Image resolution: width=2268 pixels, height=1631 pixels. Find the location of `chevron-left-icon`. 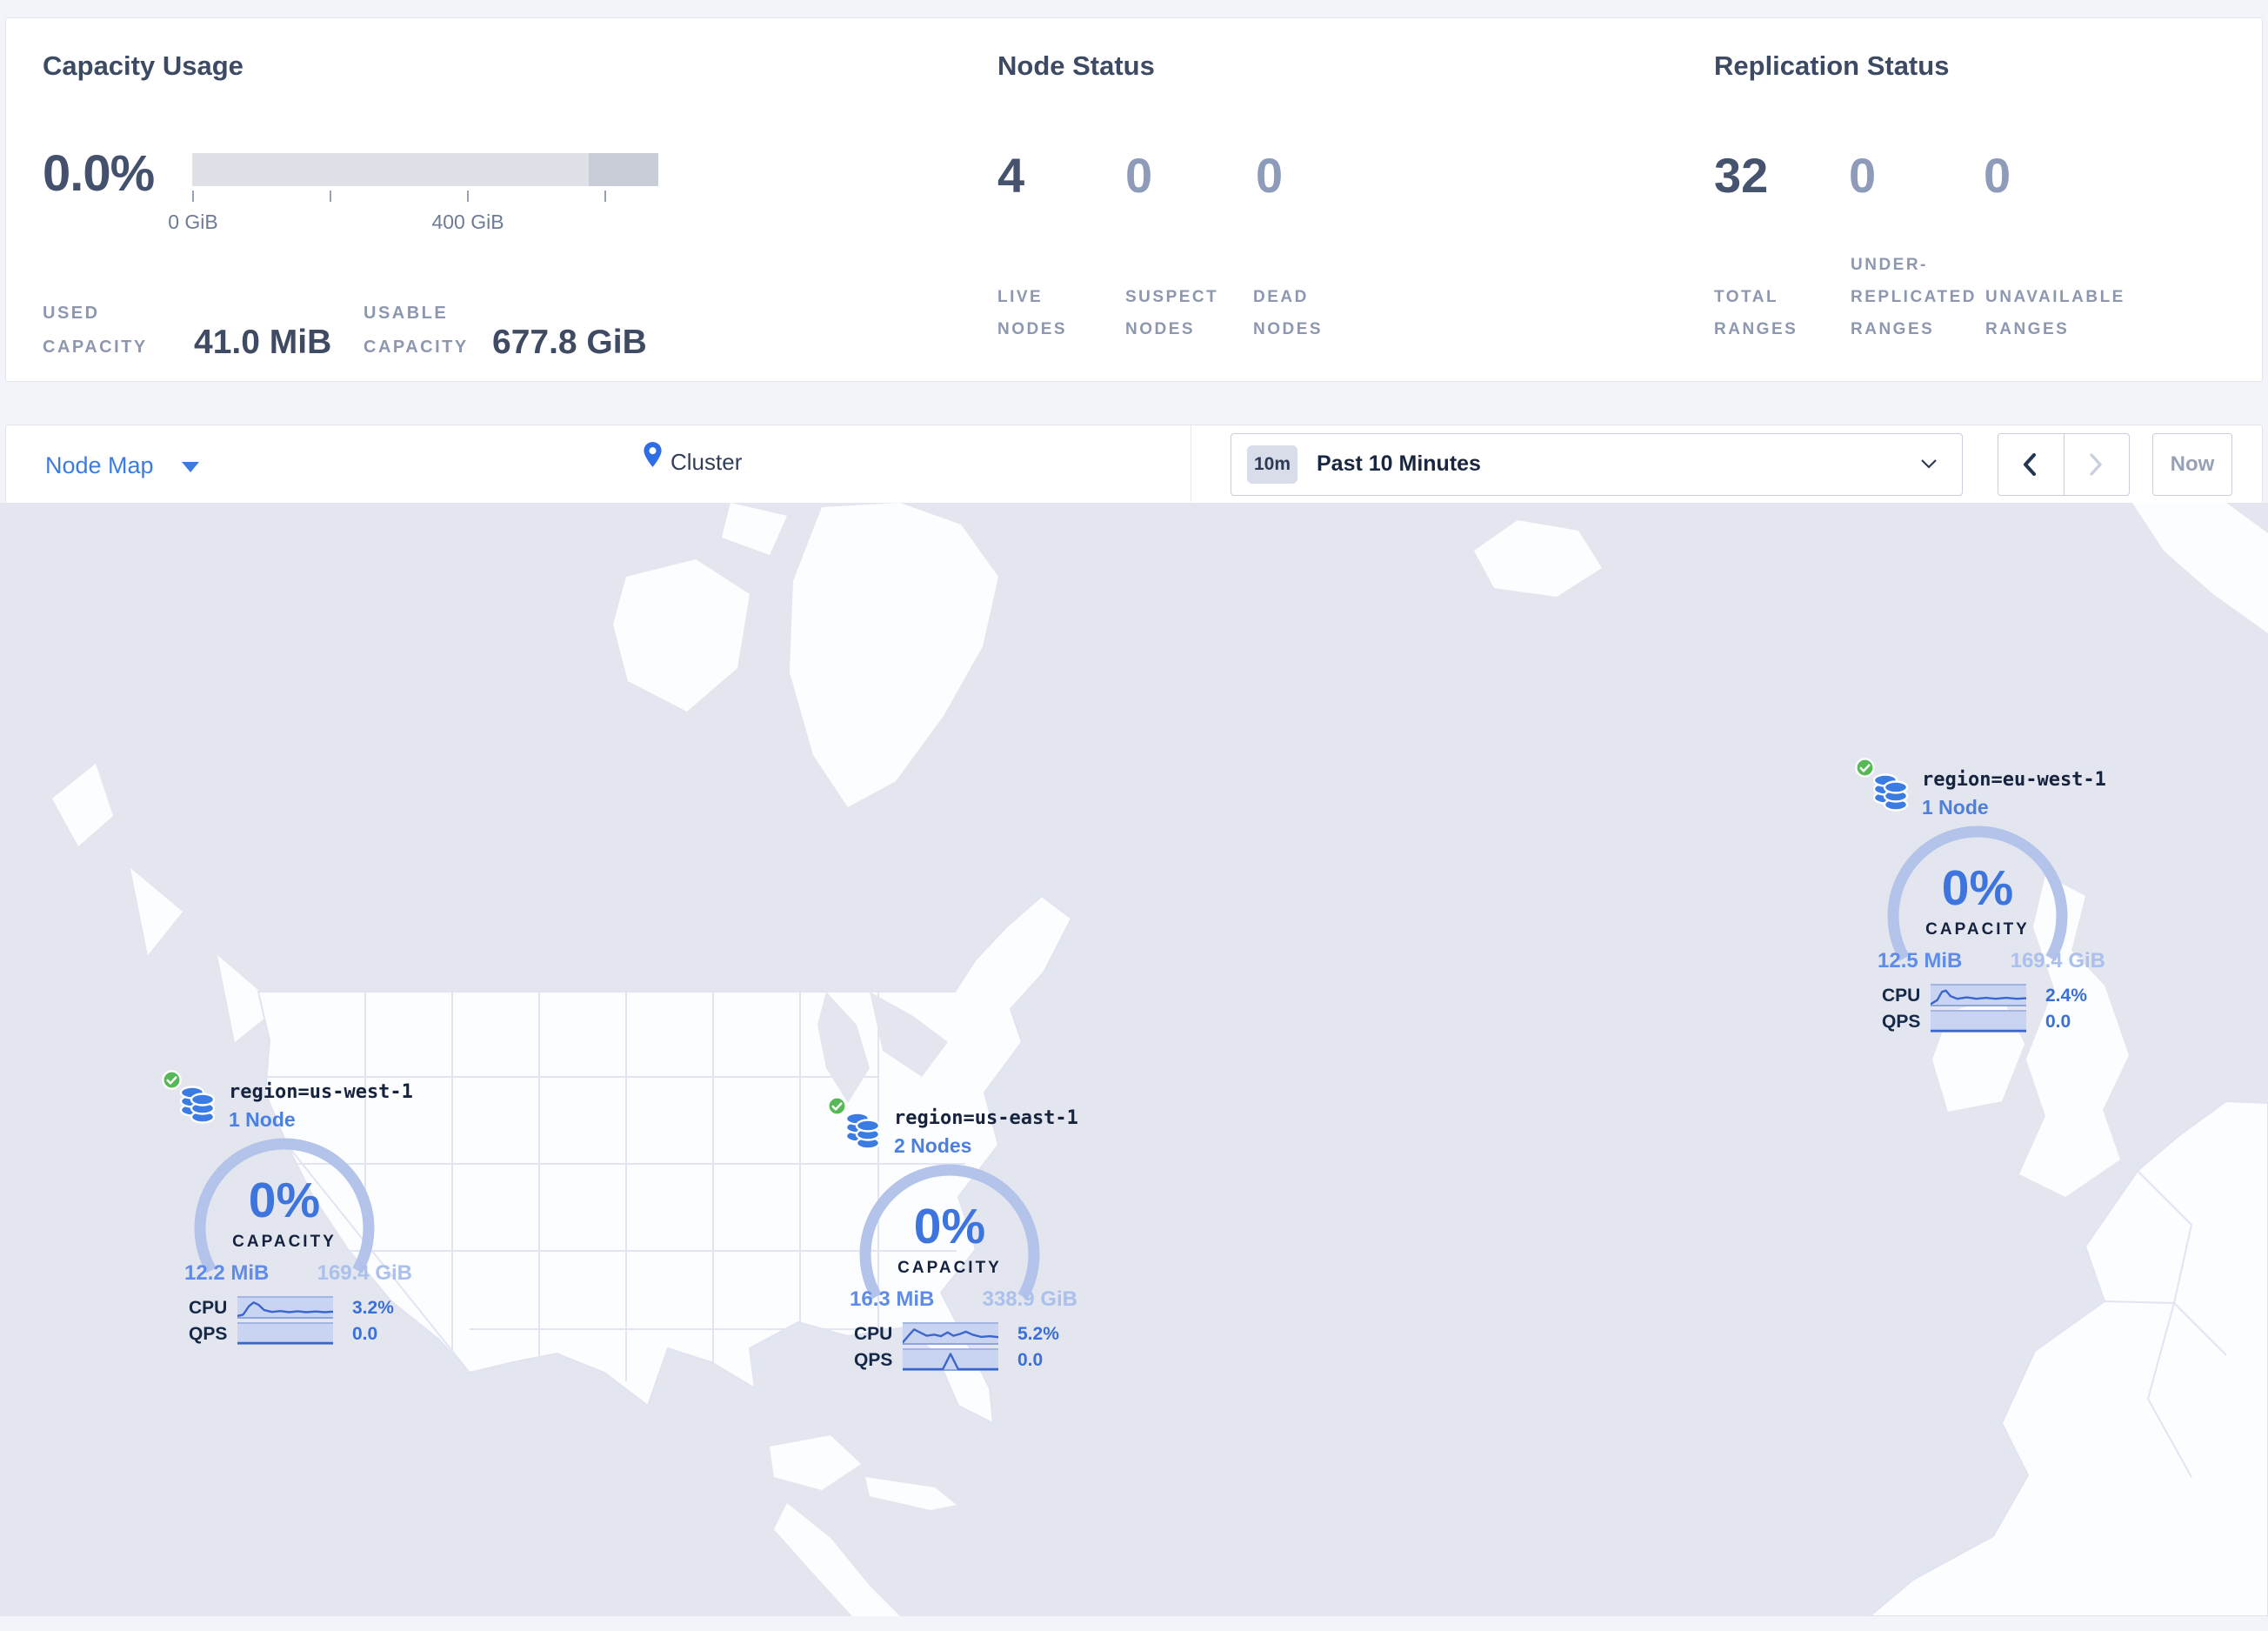

chevron-left-icon is located at coordinates (2030, 464).